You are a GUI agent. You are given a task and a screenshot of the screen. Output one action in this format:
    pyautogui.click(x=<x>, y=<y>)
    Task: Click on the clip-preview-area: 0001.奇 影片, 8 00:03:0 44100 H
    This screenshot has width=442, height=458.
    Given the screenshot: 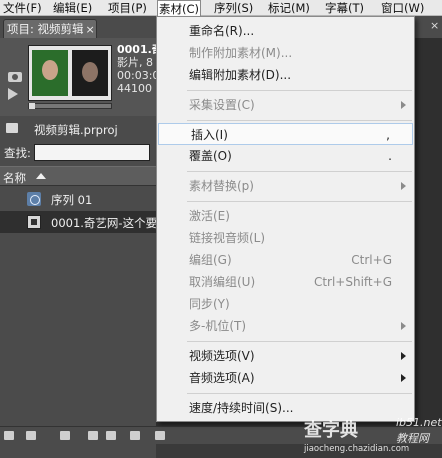 What is the action you would take?
    pyautogui.click(x=82, y=77)
    